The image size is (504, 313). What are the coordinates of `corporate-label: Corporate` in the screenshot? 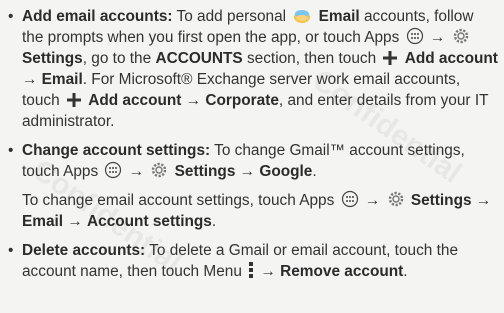 It's located at (242, 100).